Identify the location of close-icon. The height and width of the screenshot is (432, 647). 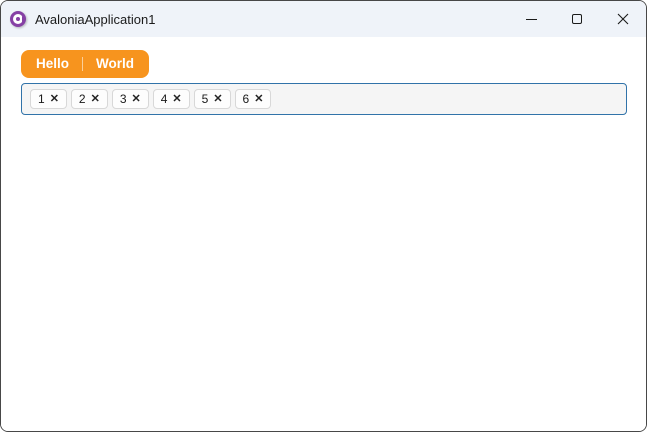
(623, 19).